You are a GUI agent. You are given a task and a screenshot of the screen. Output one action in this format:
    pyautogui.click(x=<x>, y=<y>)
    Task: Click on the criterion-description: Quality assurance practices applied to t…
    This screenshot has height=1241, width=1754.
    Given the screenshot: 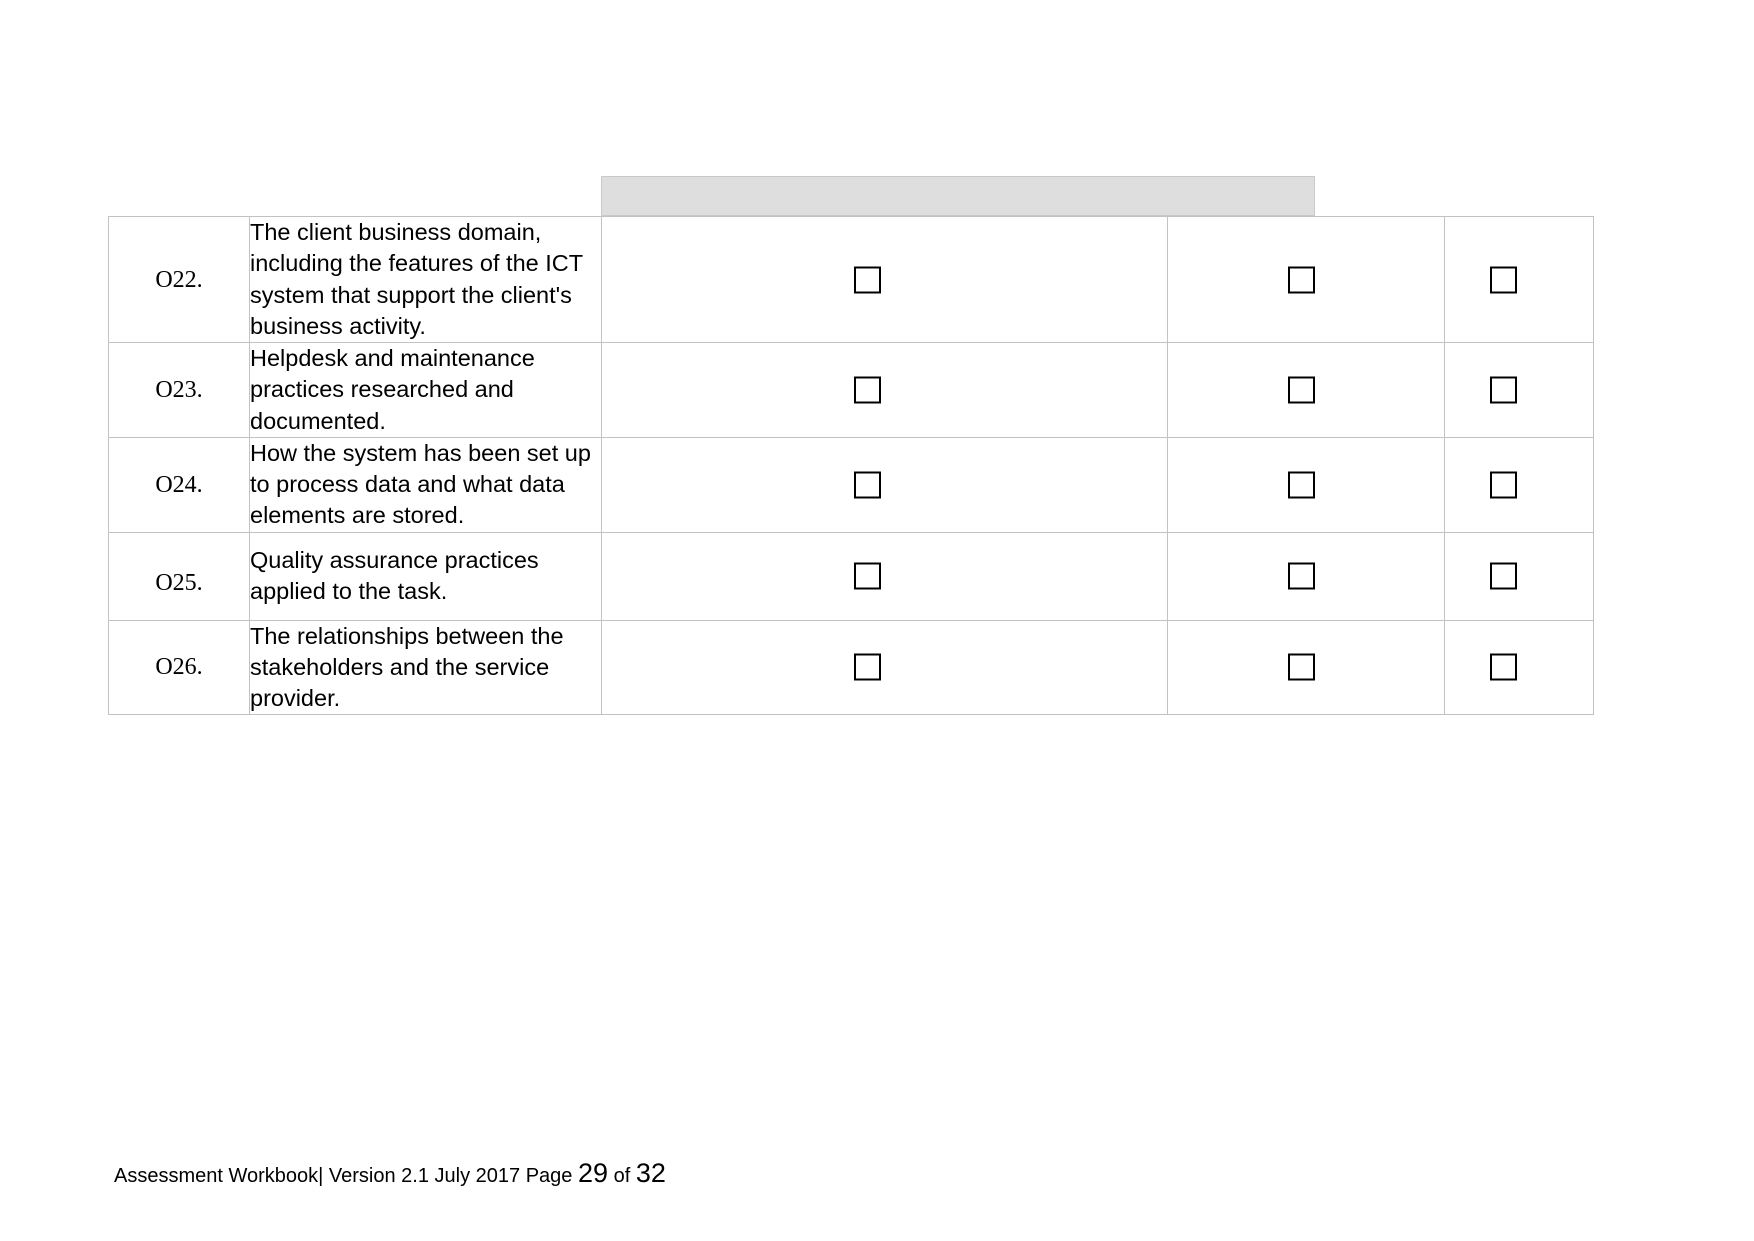 What is the action you would take?
    pyautogui.click(x=425, y=576)
    